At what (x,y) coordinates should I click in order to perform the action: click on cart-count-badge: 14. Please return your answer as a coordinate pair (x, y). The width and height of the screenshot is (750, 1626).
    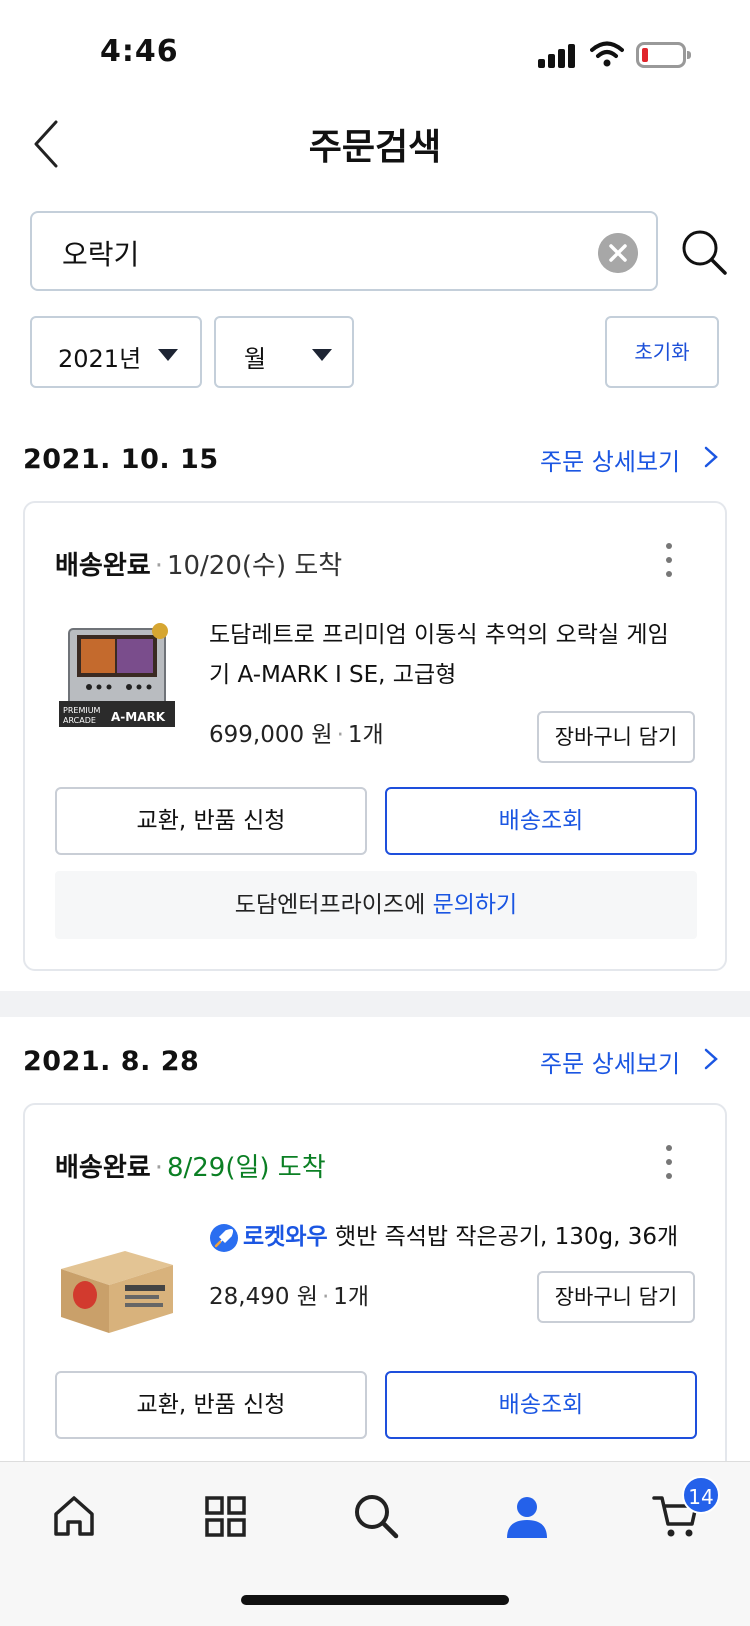
    Looking at the image, I should click on (701, 1495).